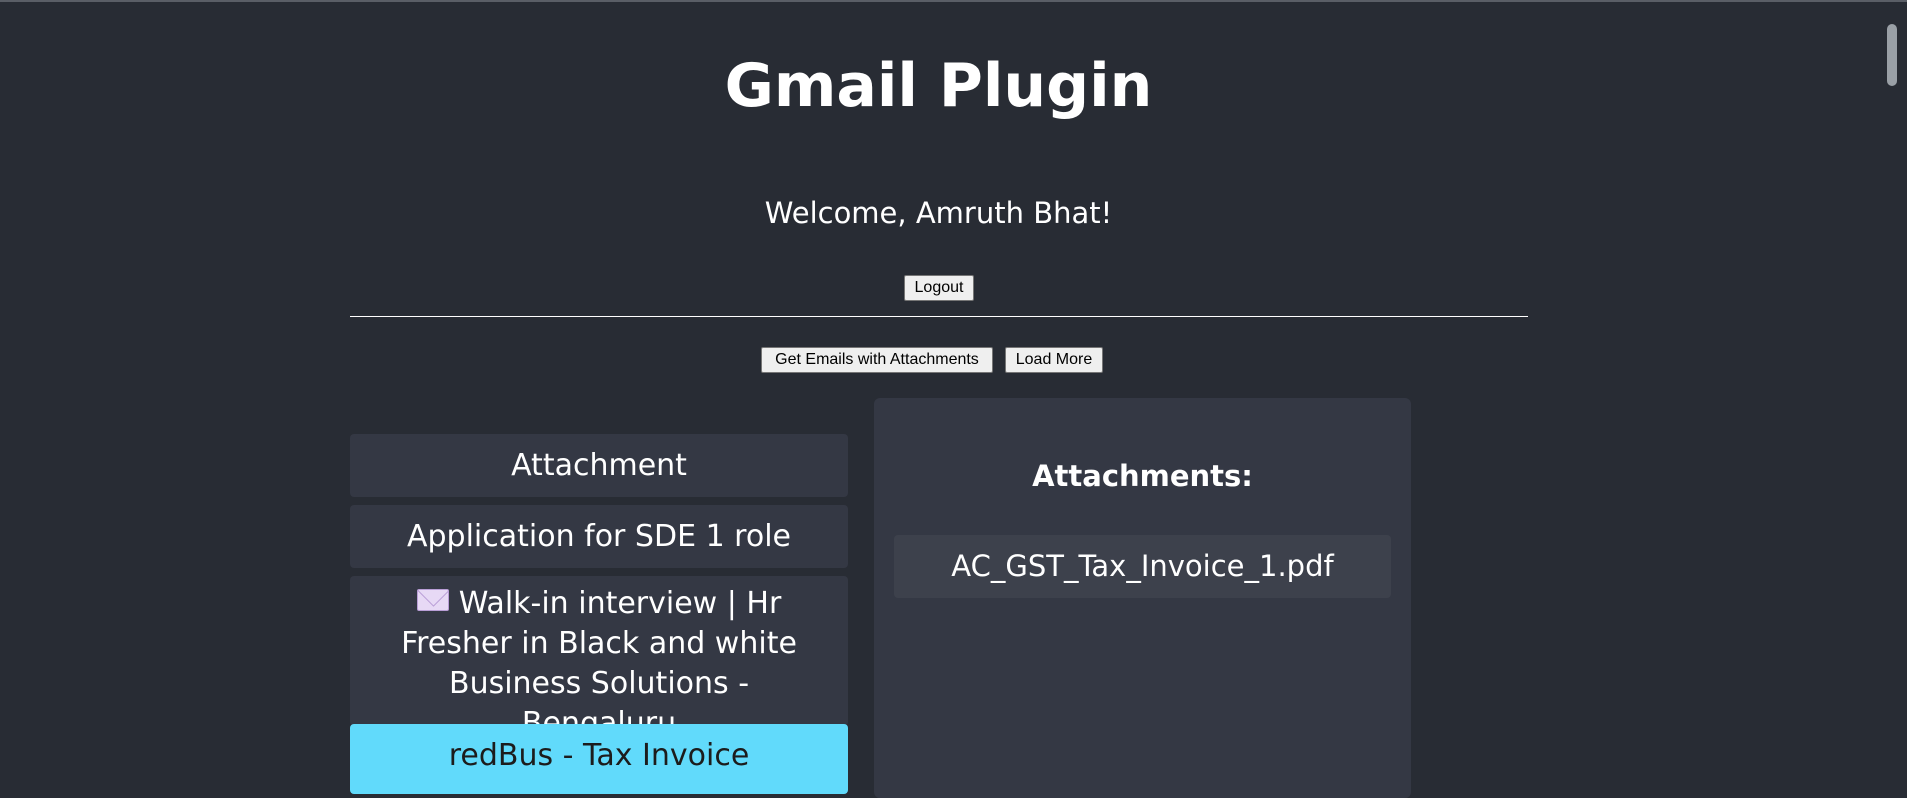 This screenshot has width=1907, height=798. I want to click on load-more-button: Load More, so click(1054, 360).